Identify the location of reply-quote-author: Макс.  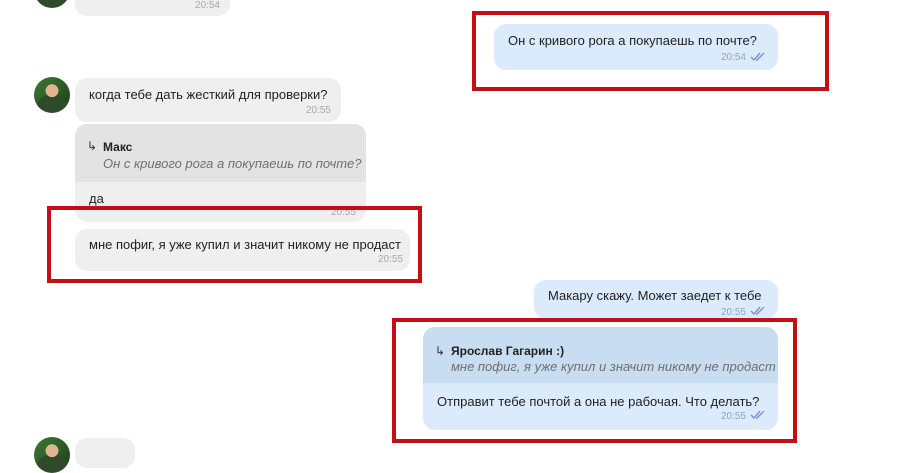
(118, 147).